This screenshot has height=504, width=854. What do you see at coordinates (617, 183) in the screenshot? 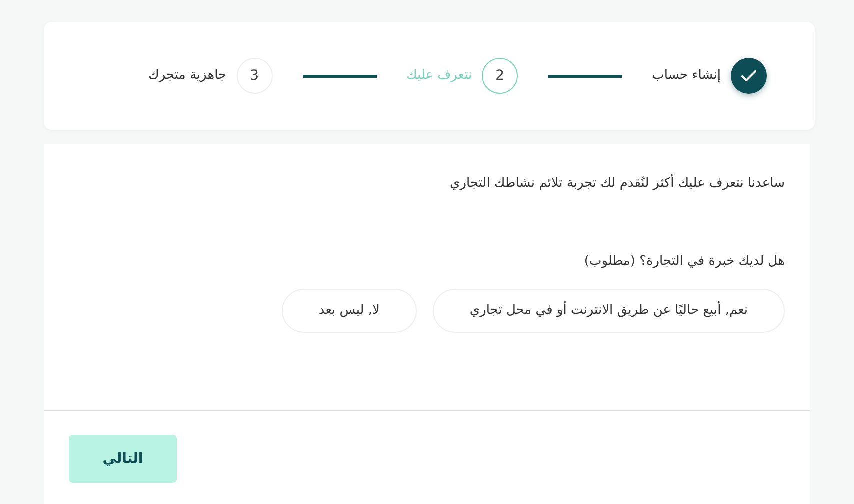
I see `intro-text: ساعدنا نتعرف عليك أكثر لنُقدم لك تجربة تلائم نشاطك التجاري` at bounding box center [617, 183].